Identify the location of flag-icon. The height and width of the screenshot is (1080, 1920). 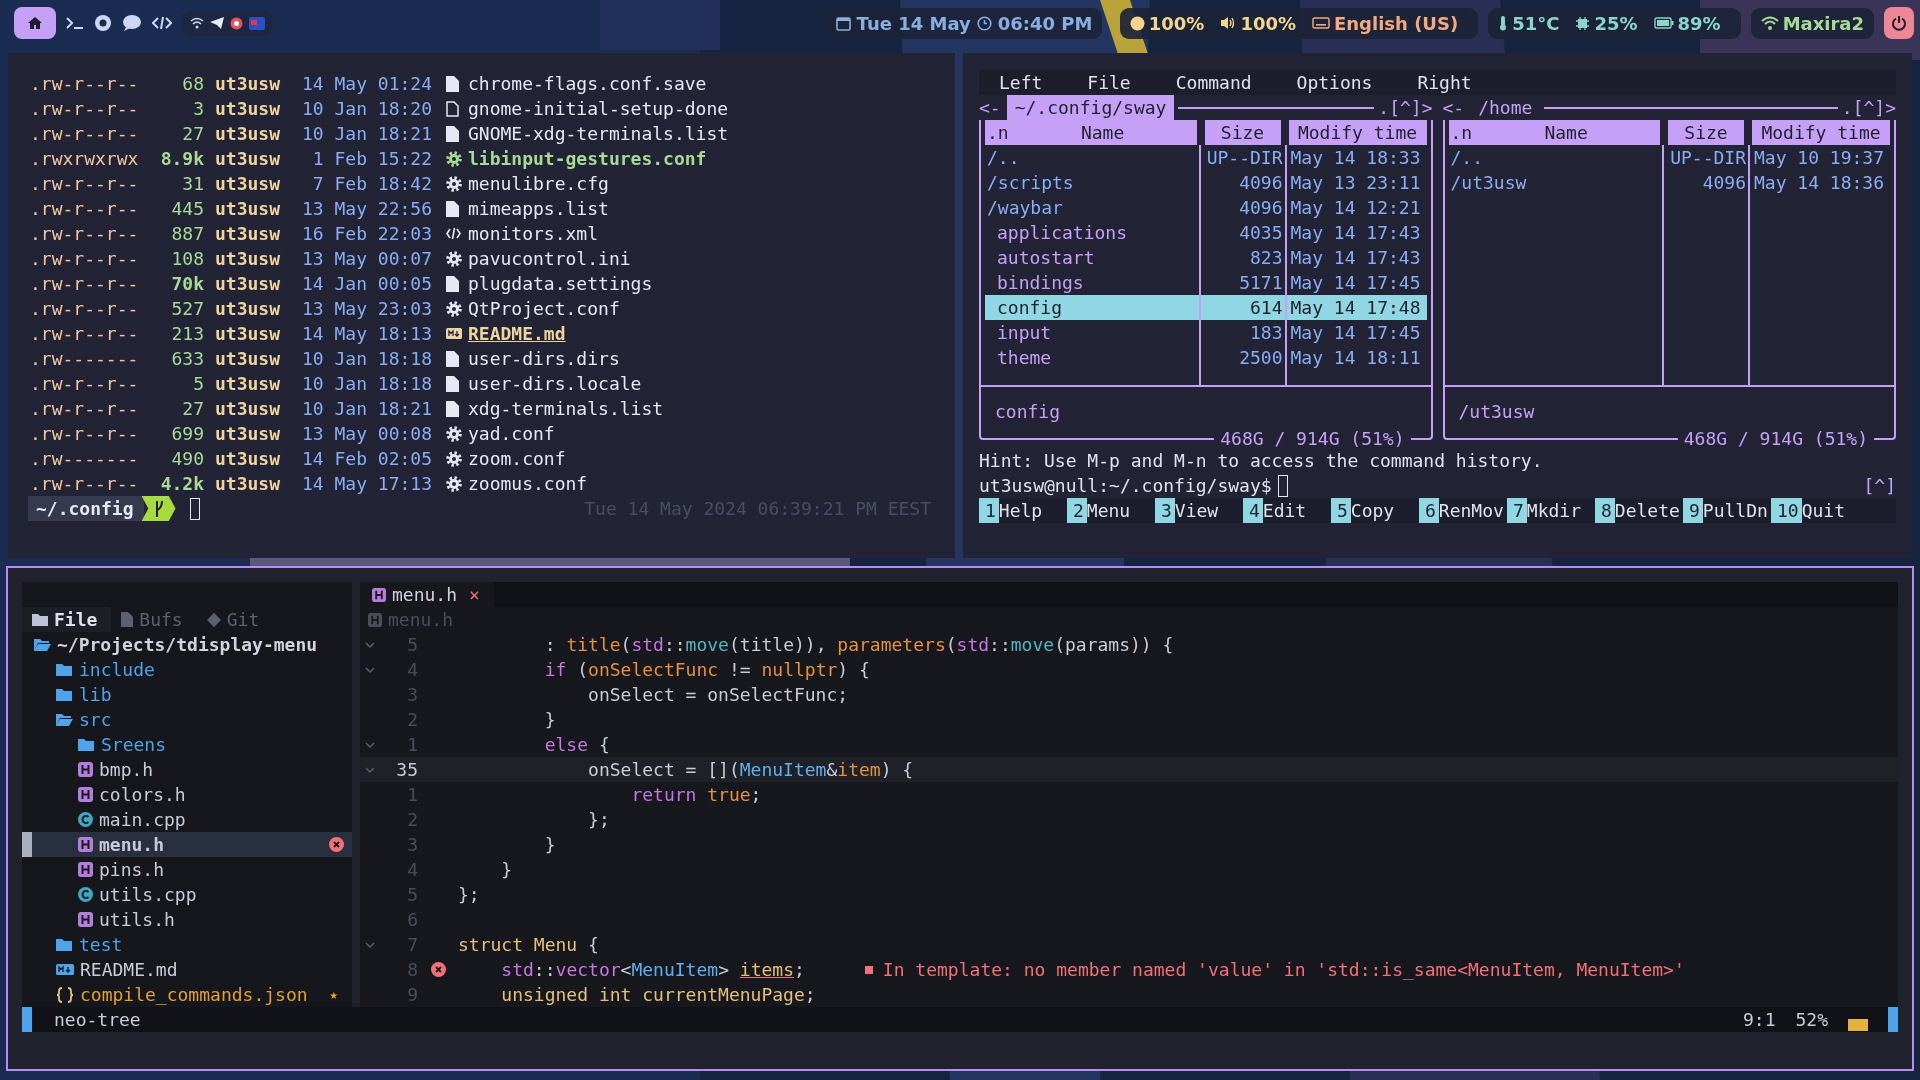
(257, 23).